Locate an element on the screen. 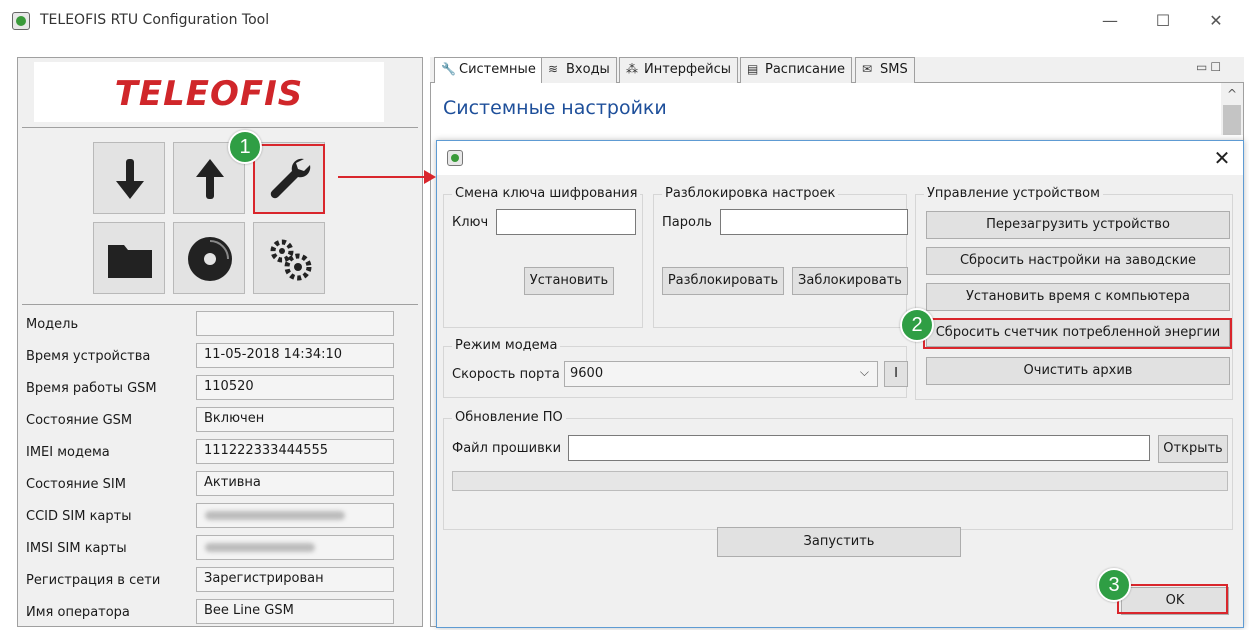  imsi-label: IMSI SIM карты is located at coordinates (76, 548).